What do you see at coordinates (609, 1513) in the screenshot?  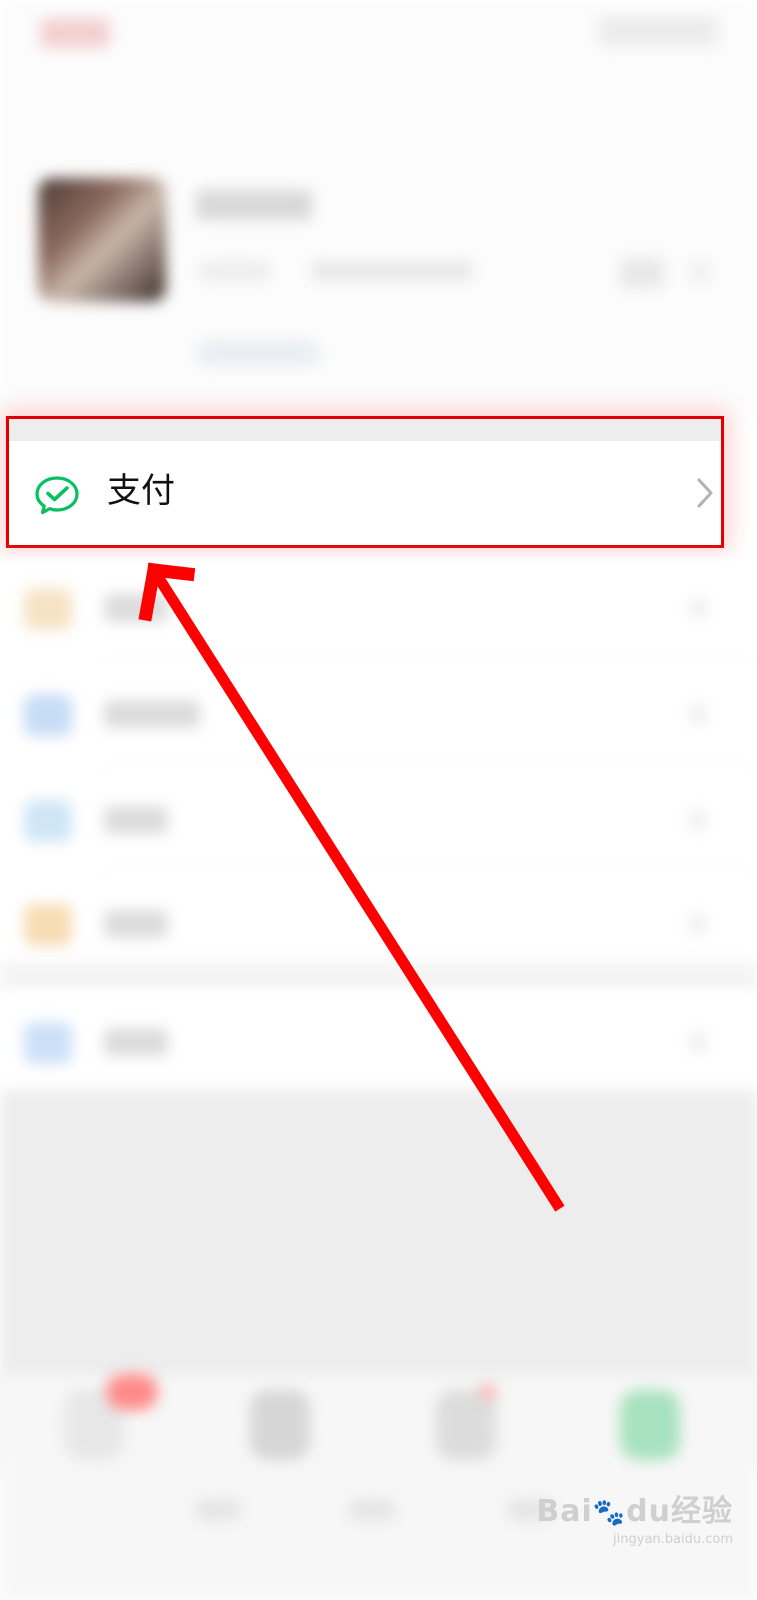 I see `paw-icon: 🐾` at bounding box center [609, 1513].